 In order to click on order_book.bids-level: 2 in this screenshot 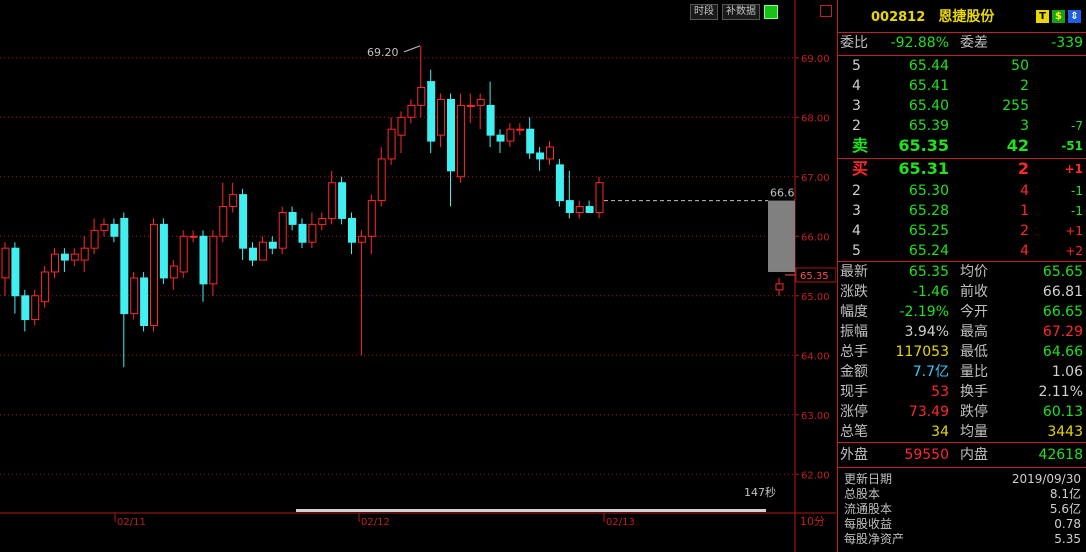, I will do `click(856, 191)`.